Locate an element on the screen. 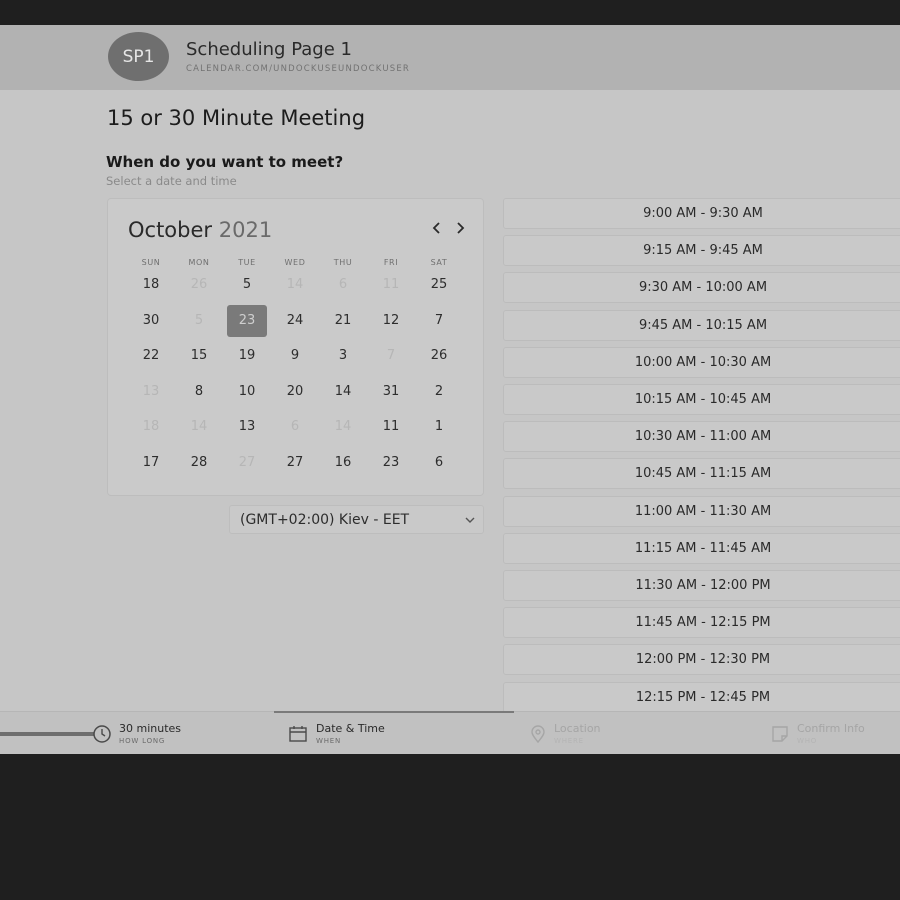 The width and height of the screenshot is (900, 900). calendar-day: 31 is located at coordinates (391, 392).